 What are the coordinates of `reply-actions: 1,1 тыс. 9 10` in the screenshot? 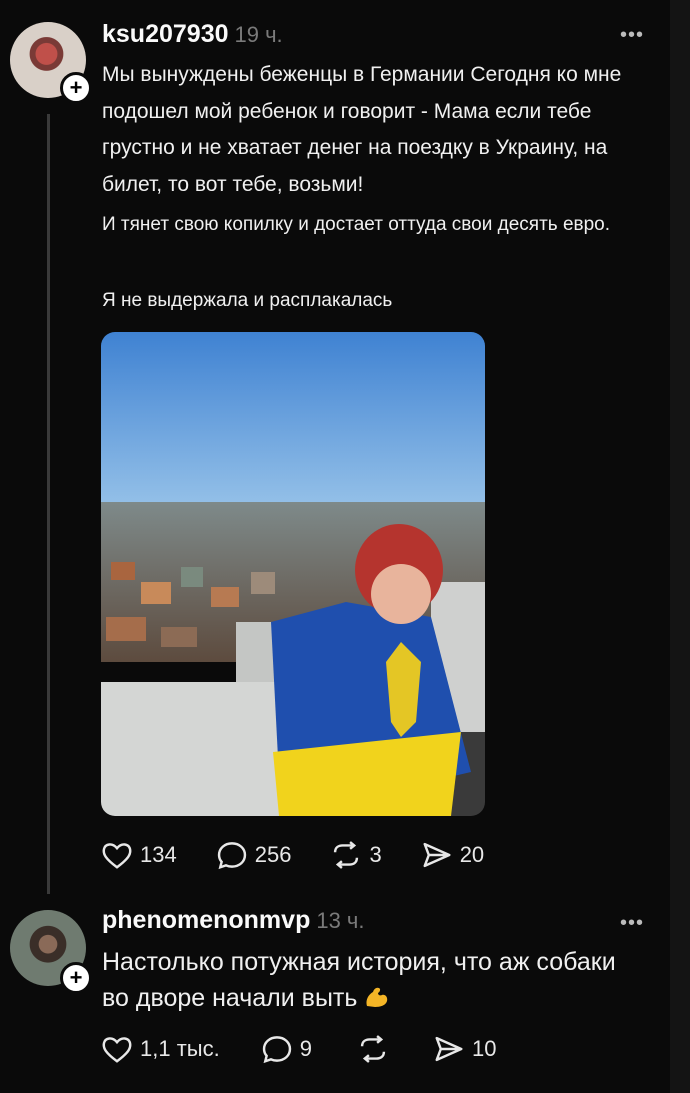 It's located at (317, 1049).